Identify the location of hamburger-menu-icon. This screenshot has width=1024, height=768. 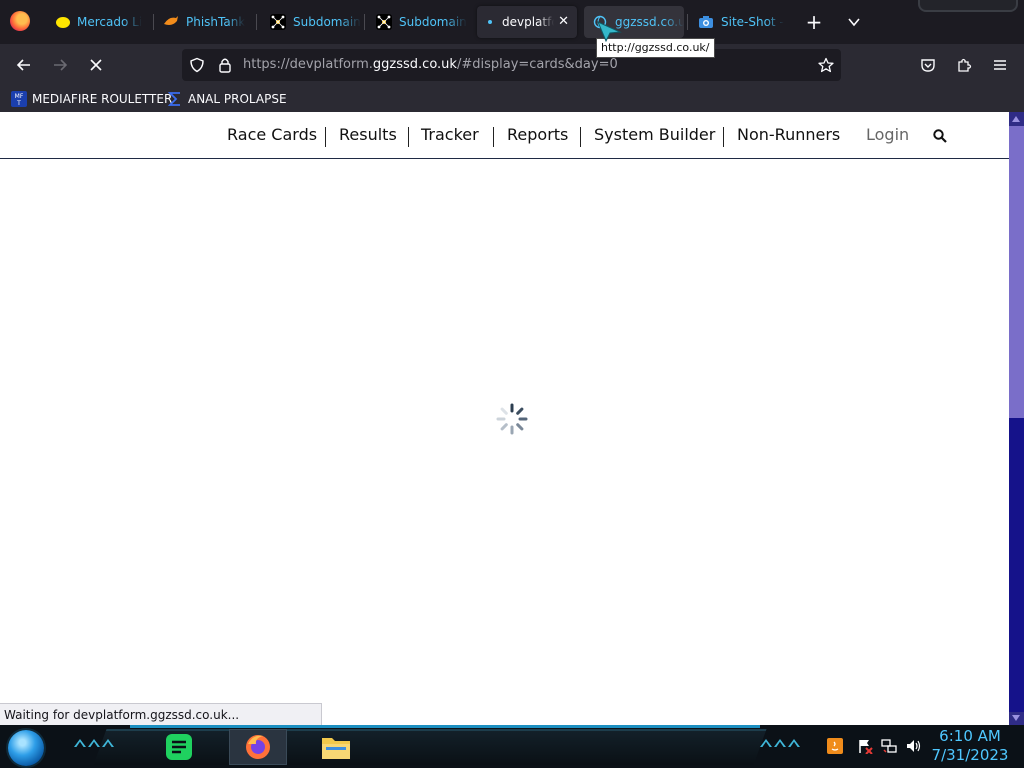
(1000, 65).